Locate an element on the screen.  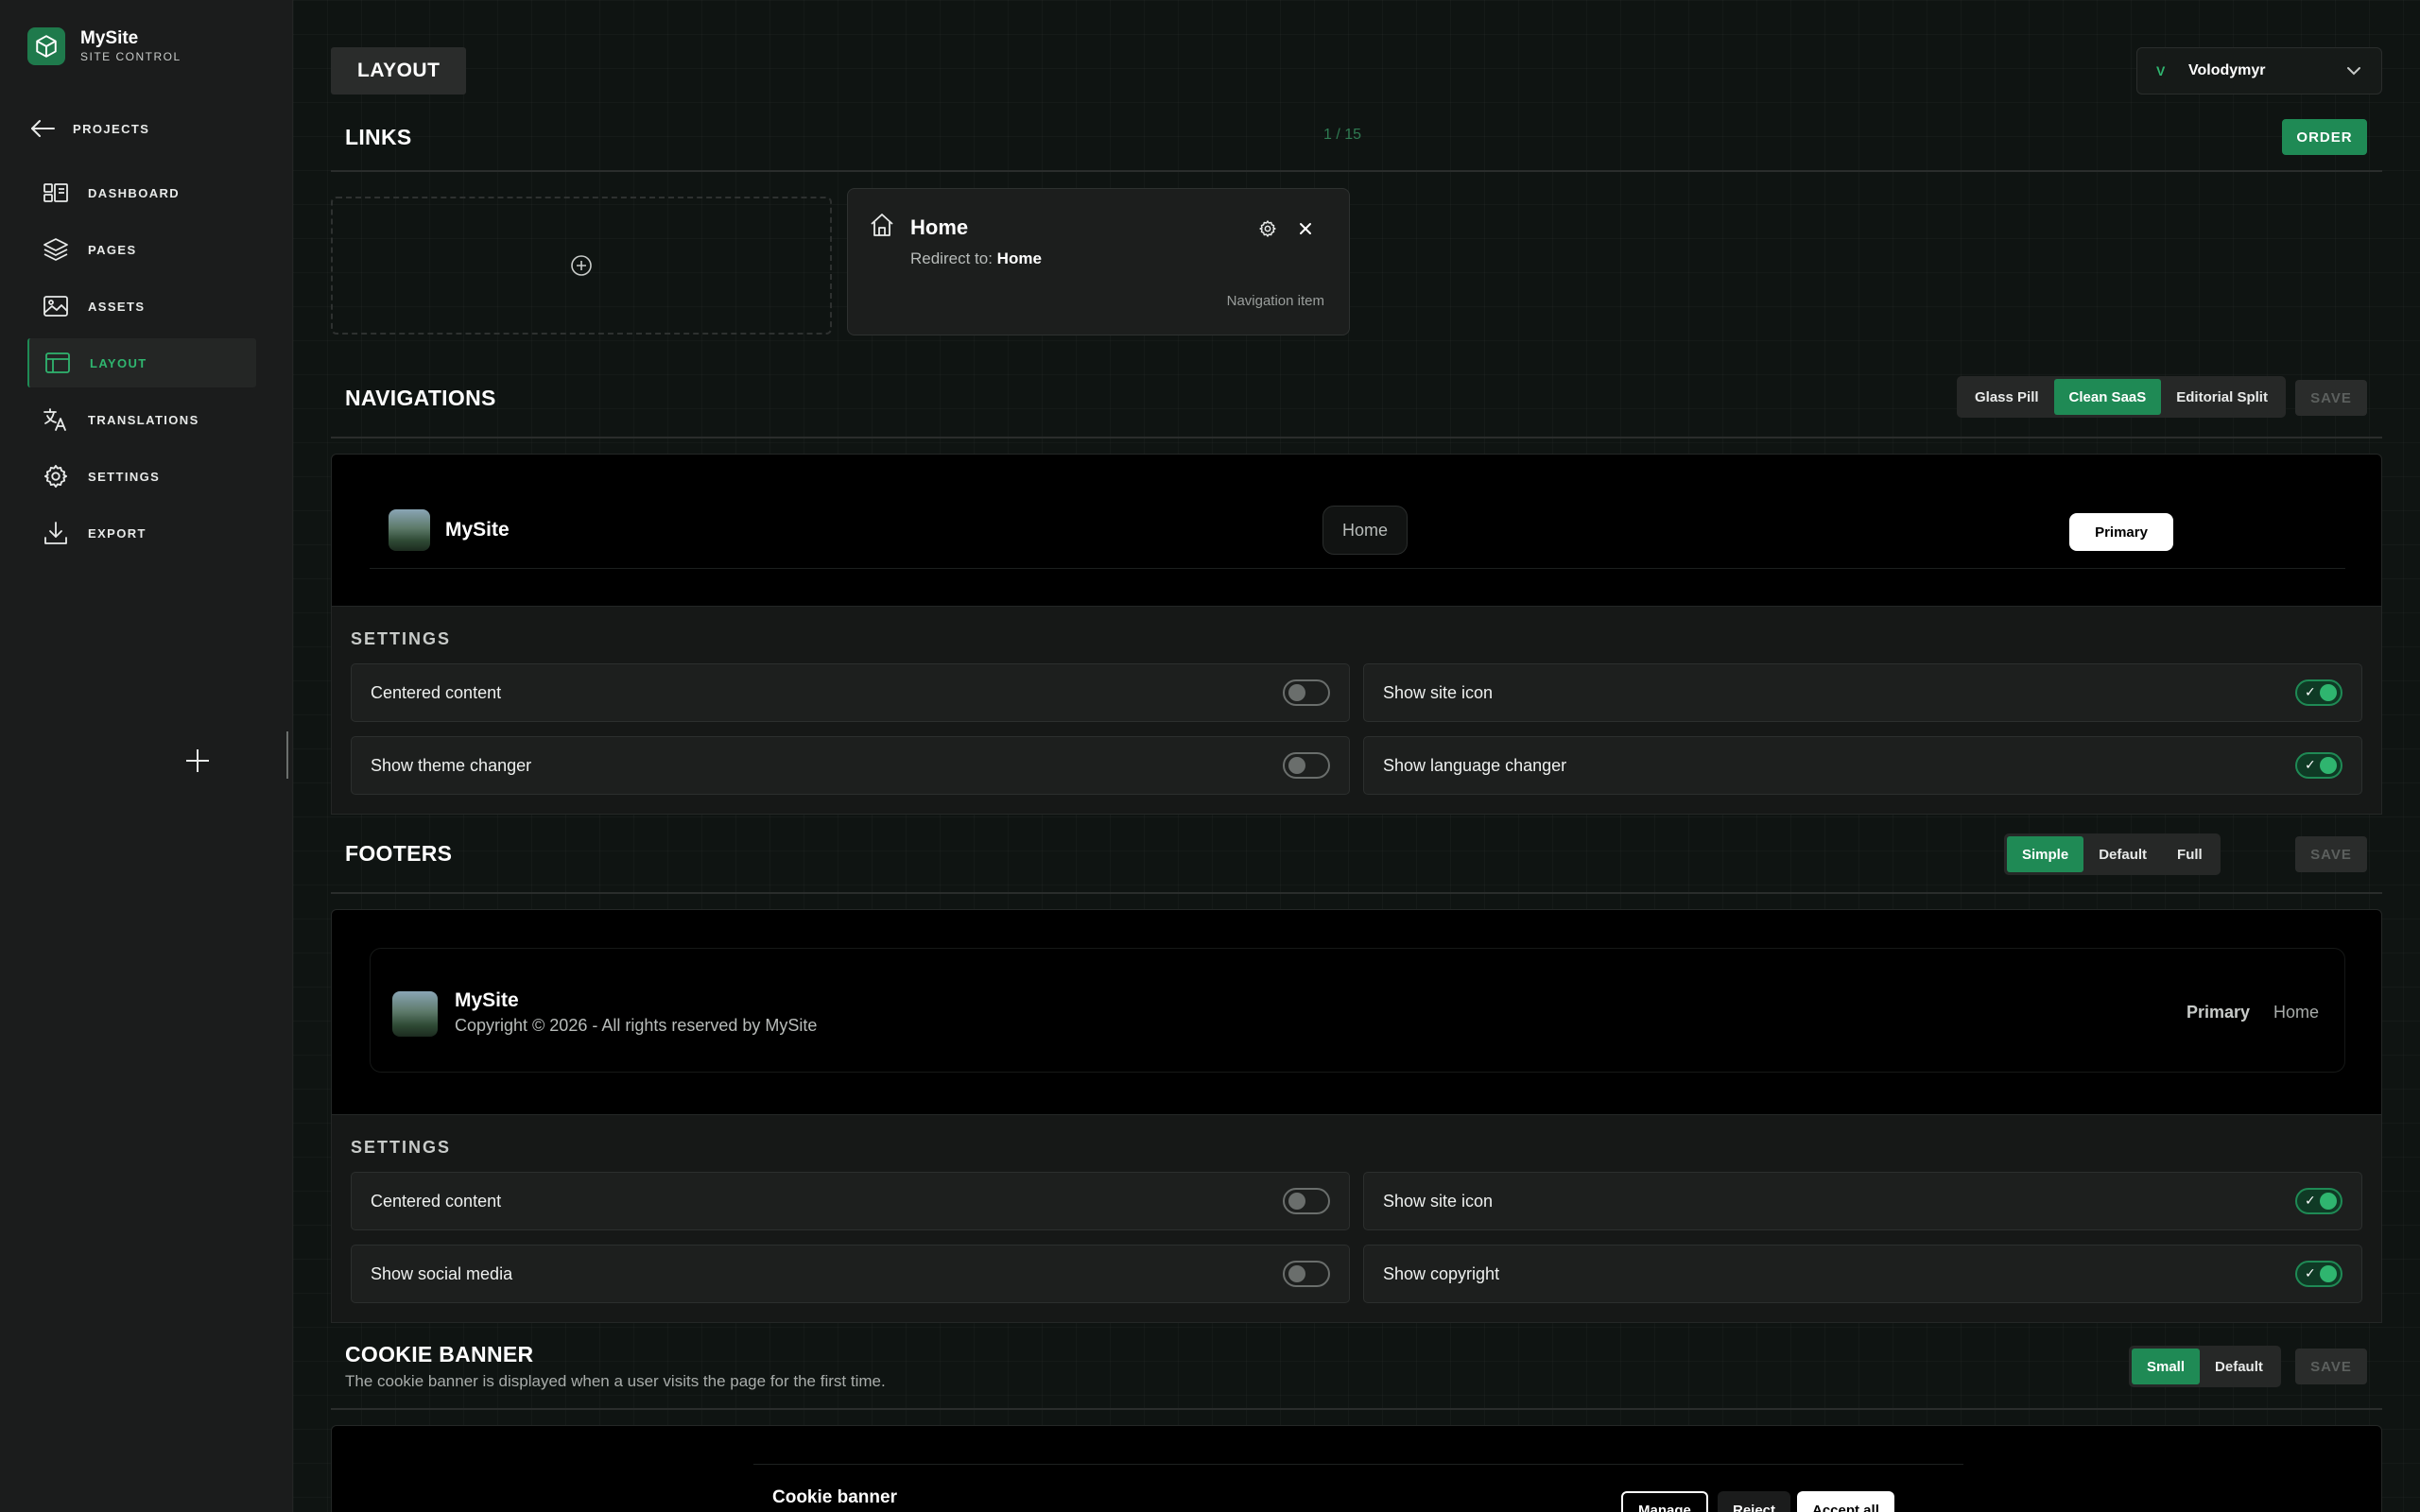
links-divider is located at coordinates (1356, 171).